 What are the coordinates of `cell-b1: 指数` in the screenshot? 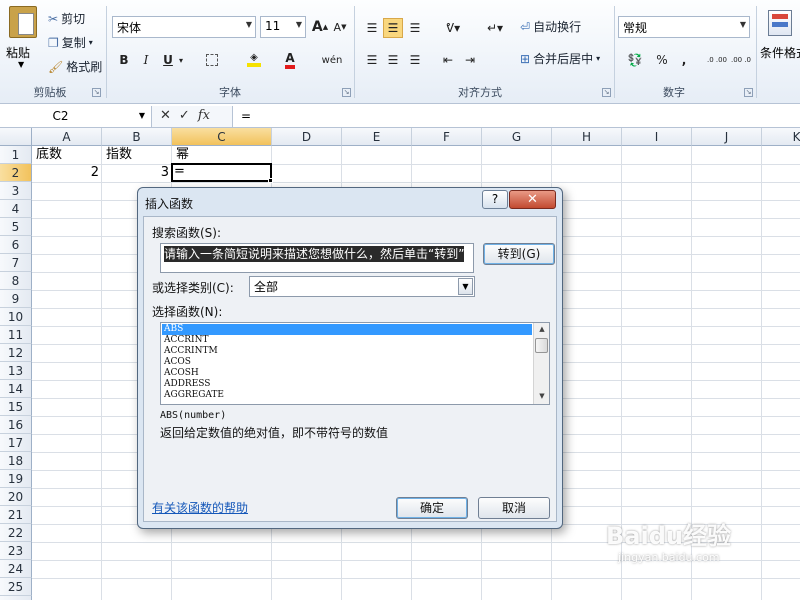 It's located at (138, 155).